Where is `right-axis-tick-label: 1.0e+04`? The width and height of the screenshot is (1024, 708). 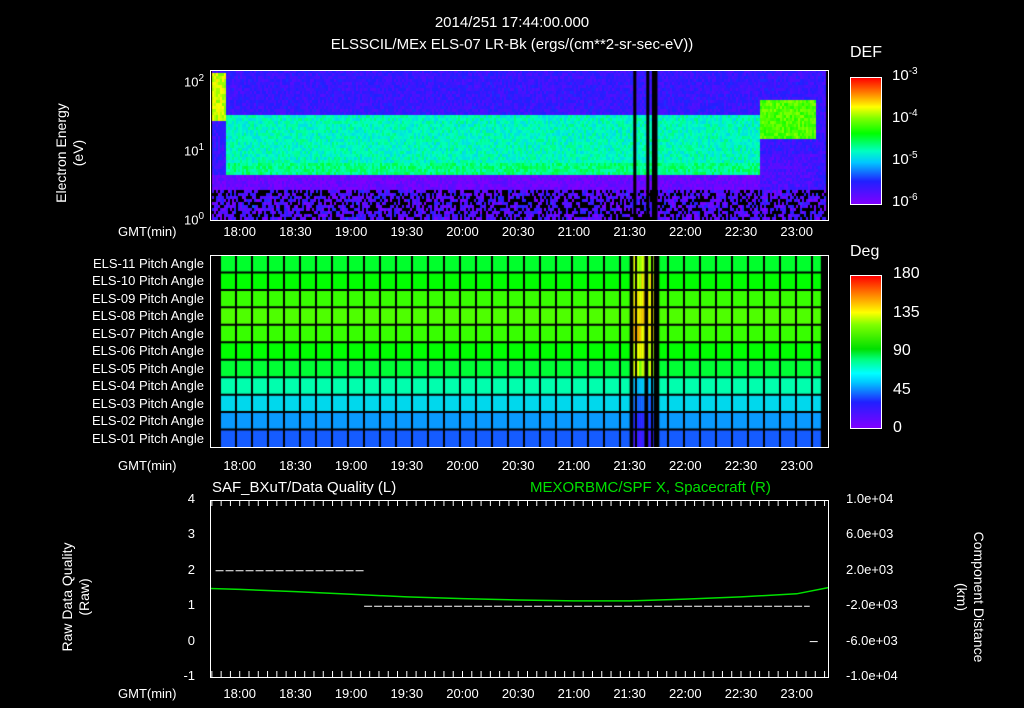
right-axis-tick-label: 1.0e+04 is located at coordinates (870, 498).